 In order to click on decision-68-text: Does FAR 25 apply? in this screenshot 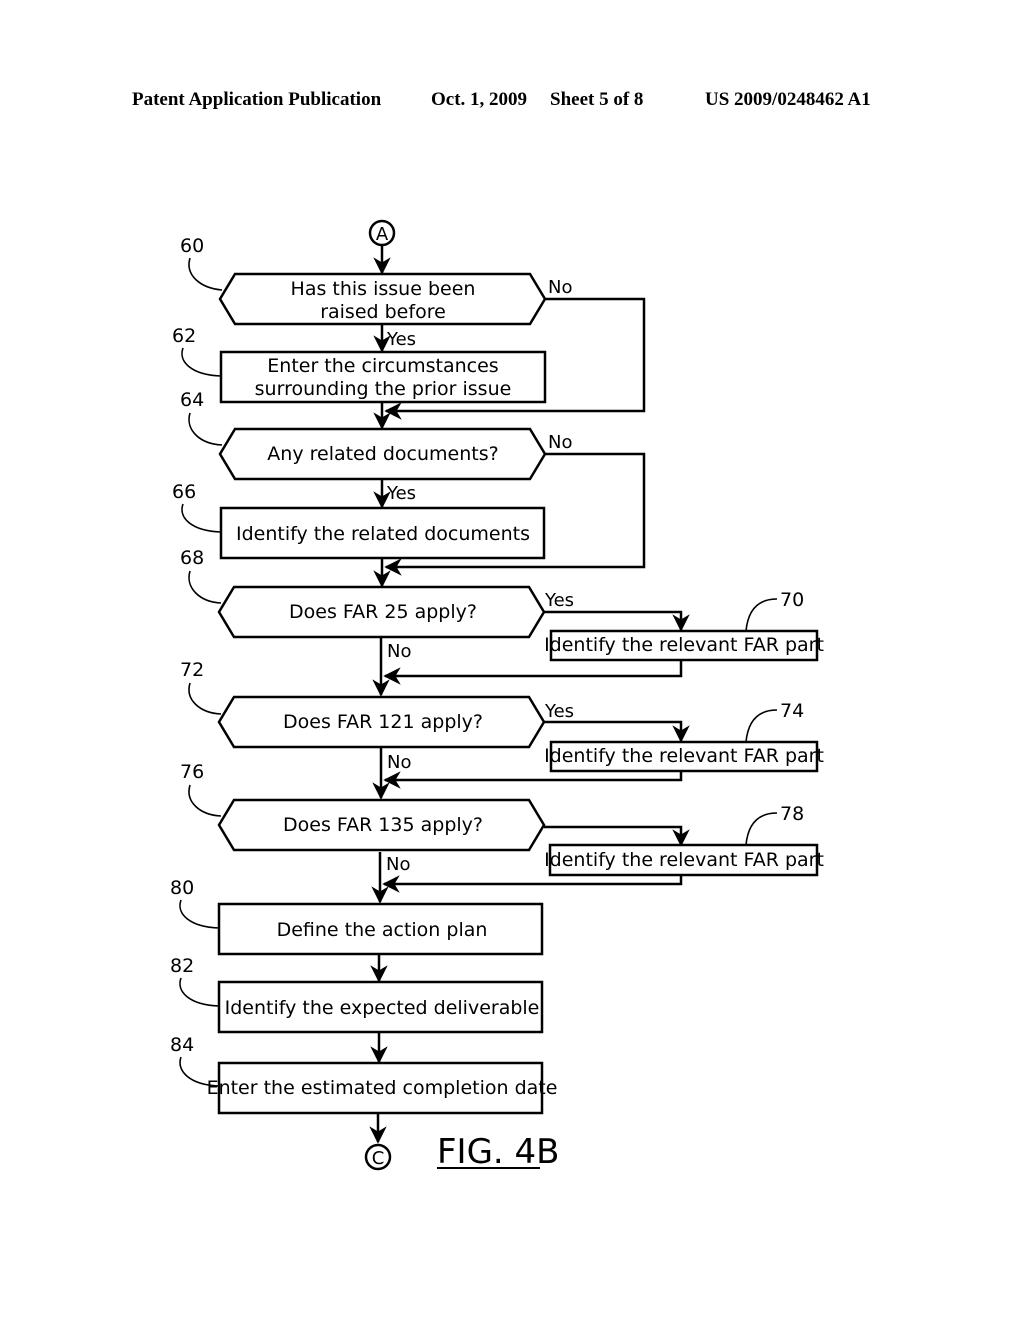, I will do `click(383, 612)`.